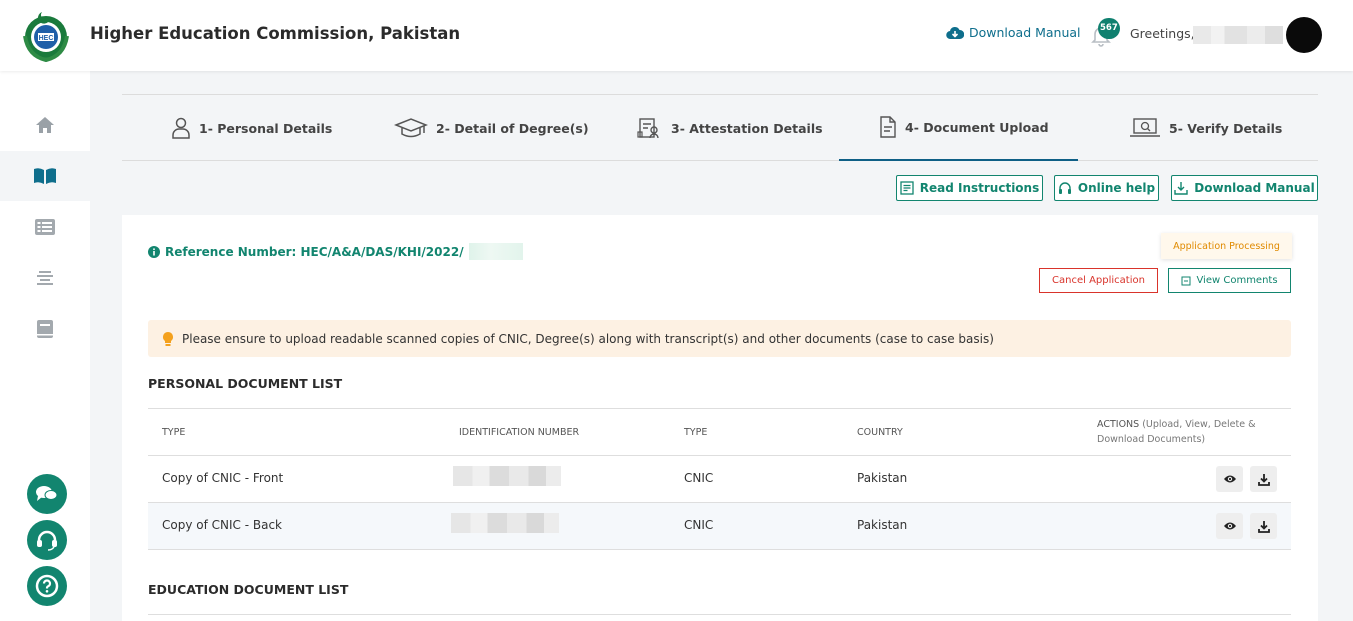 Image resolution: width=1353 pixels, height=621 pixels. I want to click on column-header-actions: ACTIONS (Upload, View, Delete &, so click(1176, 424).